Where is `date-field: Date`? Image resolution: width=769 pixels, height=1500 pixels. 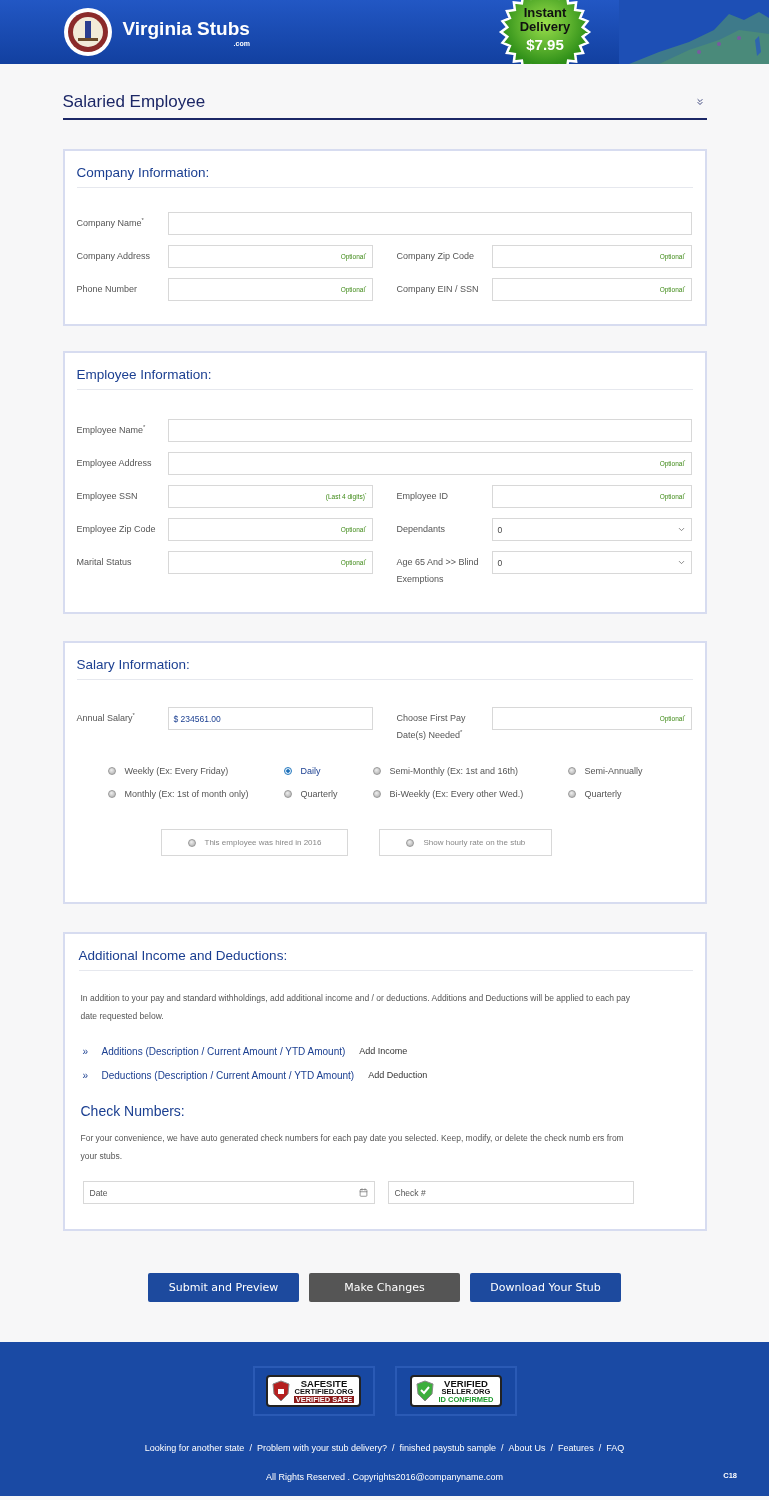
date-field: Date is located at coordinates (228, 1192).